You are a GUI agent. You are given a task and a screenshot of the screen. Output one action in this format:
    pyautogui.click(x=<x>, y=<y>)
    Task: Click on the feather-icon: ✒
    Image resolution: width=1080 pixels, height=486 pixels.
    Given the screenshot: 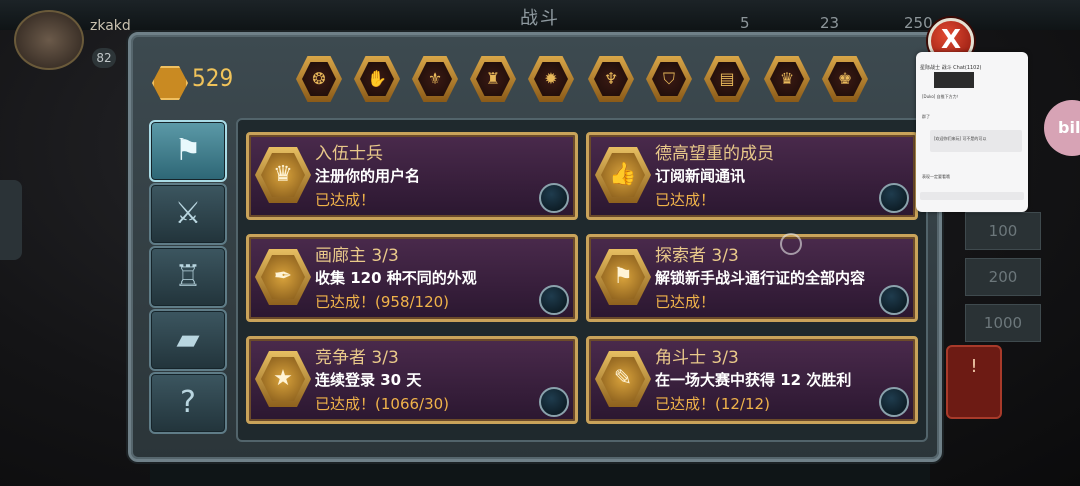 What is the action you would take?
    pyautogui.click(x=283, y=277)
    